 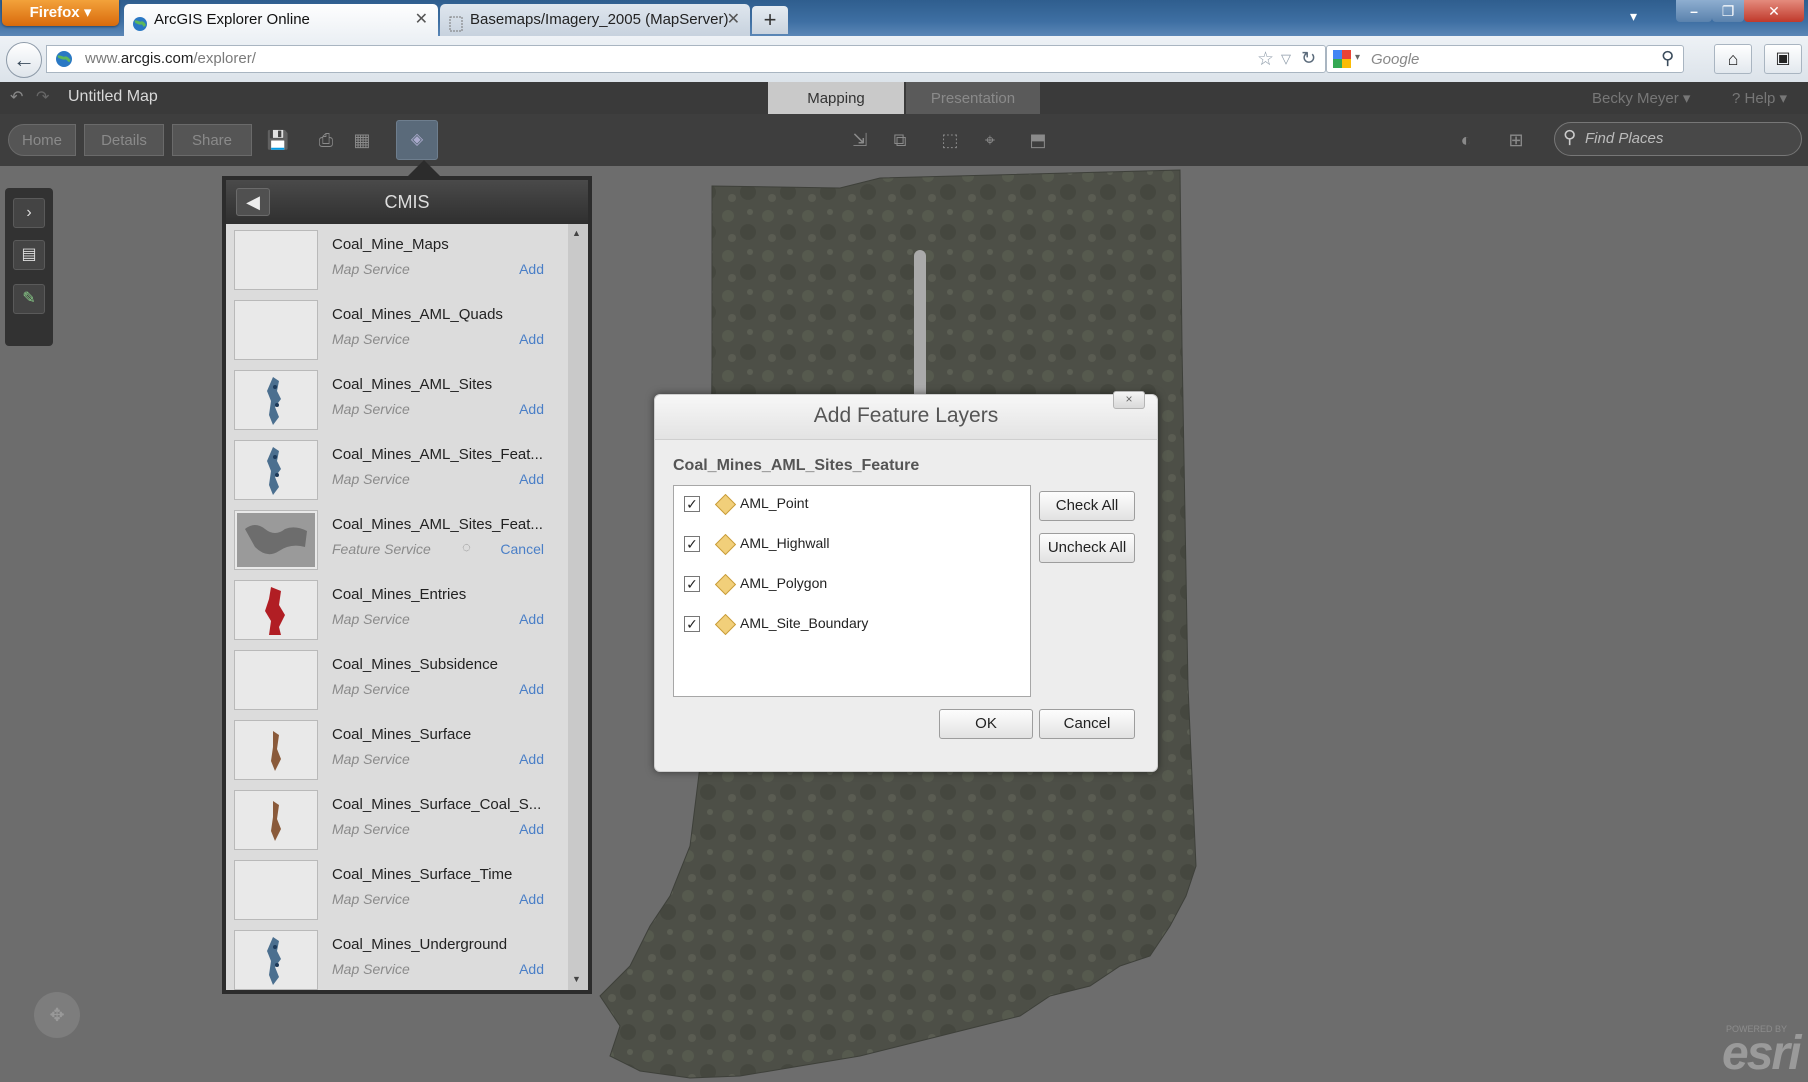 What do you see at coordinates (1087, 724) in the screenshot?
I see `cancel-button: Cancel` at bounding box center [1087, 724].